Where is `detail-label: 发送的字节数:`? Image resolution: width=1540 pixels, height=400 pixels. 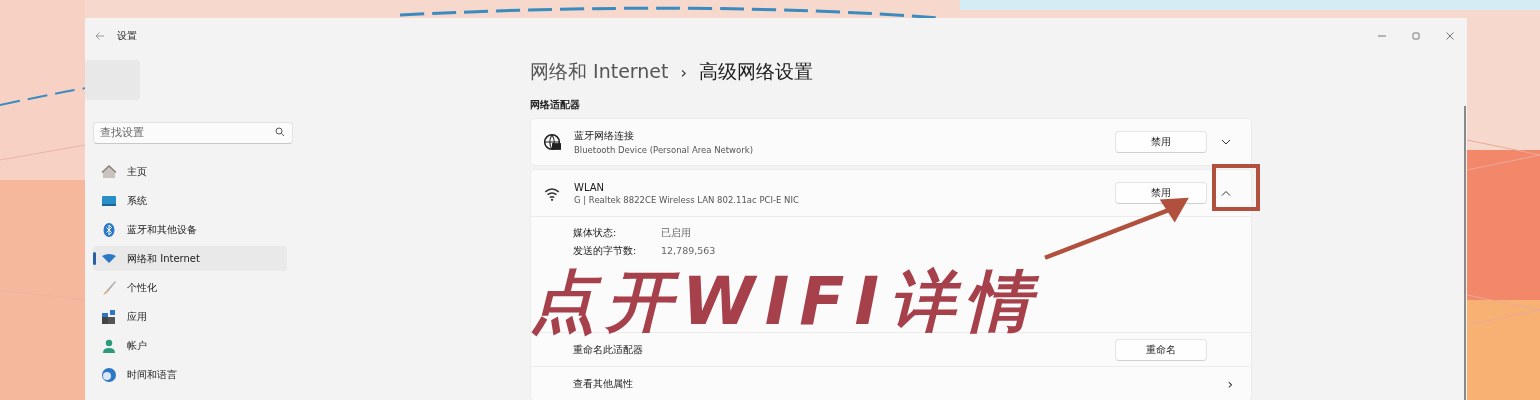
detail-label: 发送的字节数: is located at coordinates (605, 251).